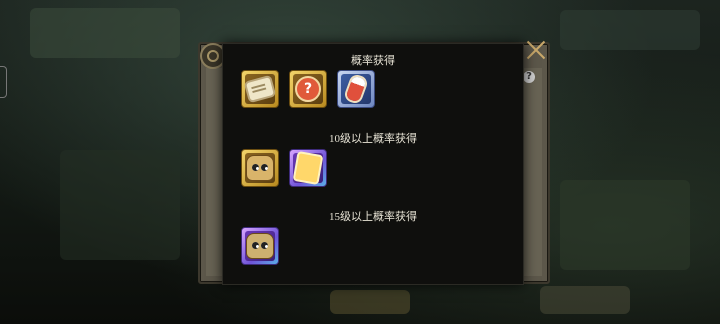 This screenshot has height=324, width=720. Describe the element at coordinates (373, 61) in the screenshot. I see `section-heading: 概率获得` at that location.